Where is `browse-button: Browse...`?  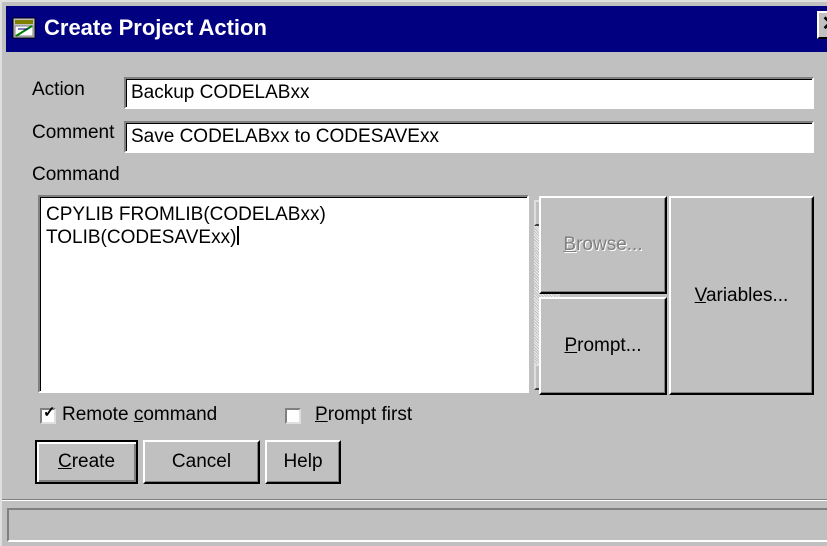
browse-button: Browse... is located at coordinates (603, 245).